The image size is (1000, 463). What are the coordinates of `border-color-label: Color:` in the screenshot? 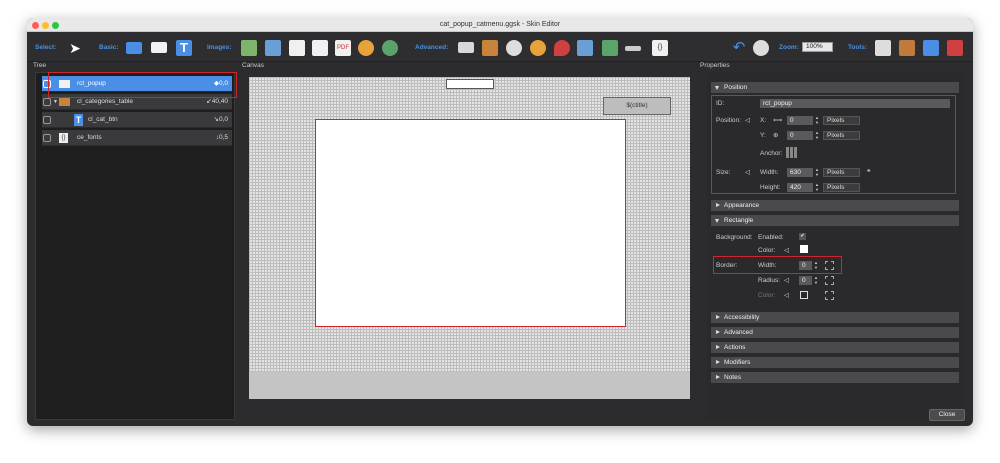 It's located at (767, 295).